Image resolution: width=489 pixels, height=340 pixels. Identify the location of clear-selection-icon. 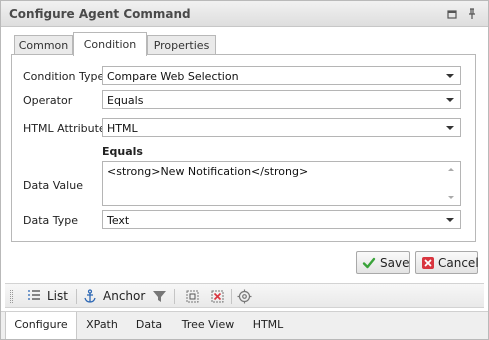
(217, 298).